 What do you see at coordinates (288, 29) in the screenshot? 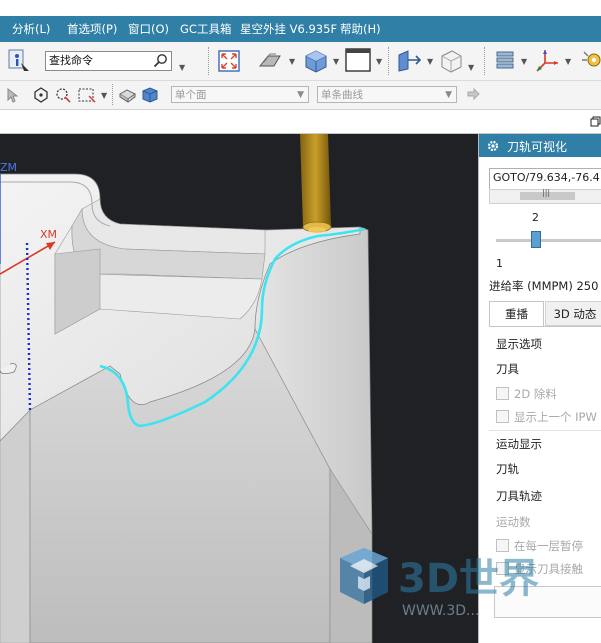
I see `menu-xingkong-plugin: 星空外挂 V6.935F` at bounding box center [288, 29].